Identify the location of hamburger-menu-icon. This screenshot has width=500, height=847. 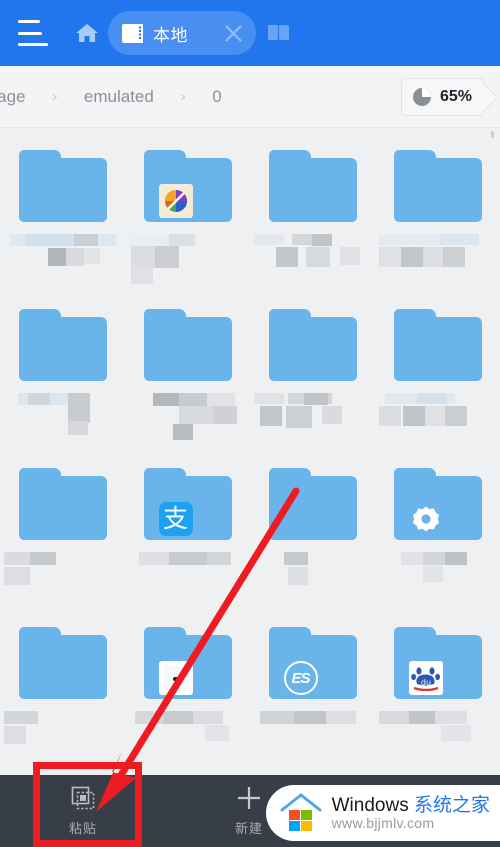
(35, 33).